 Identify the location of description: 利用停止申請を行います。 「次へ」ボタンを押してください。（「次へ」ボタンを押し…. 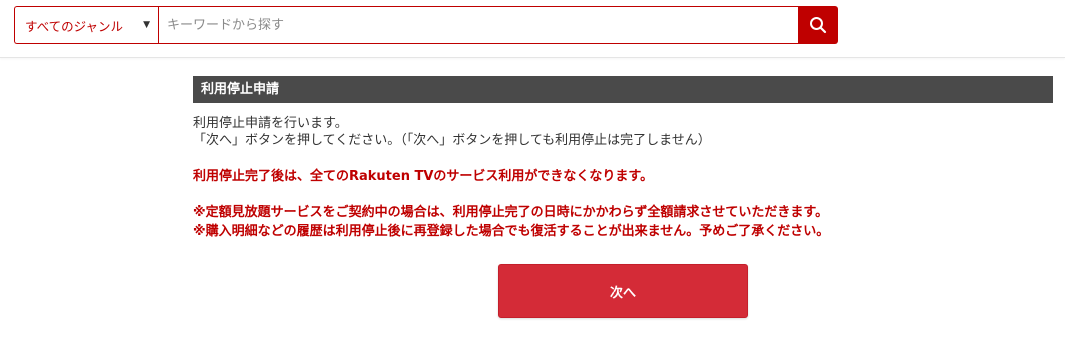
(623, 132).